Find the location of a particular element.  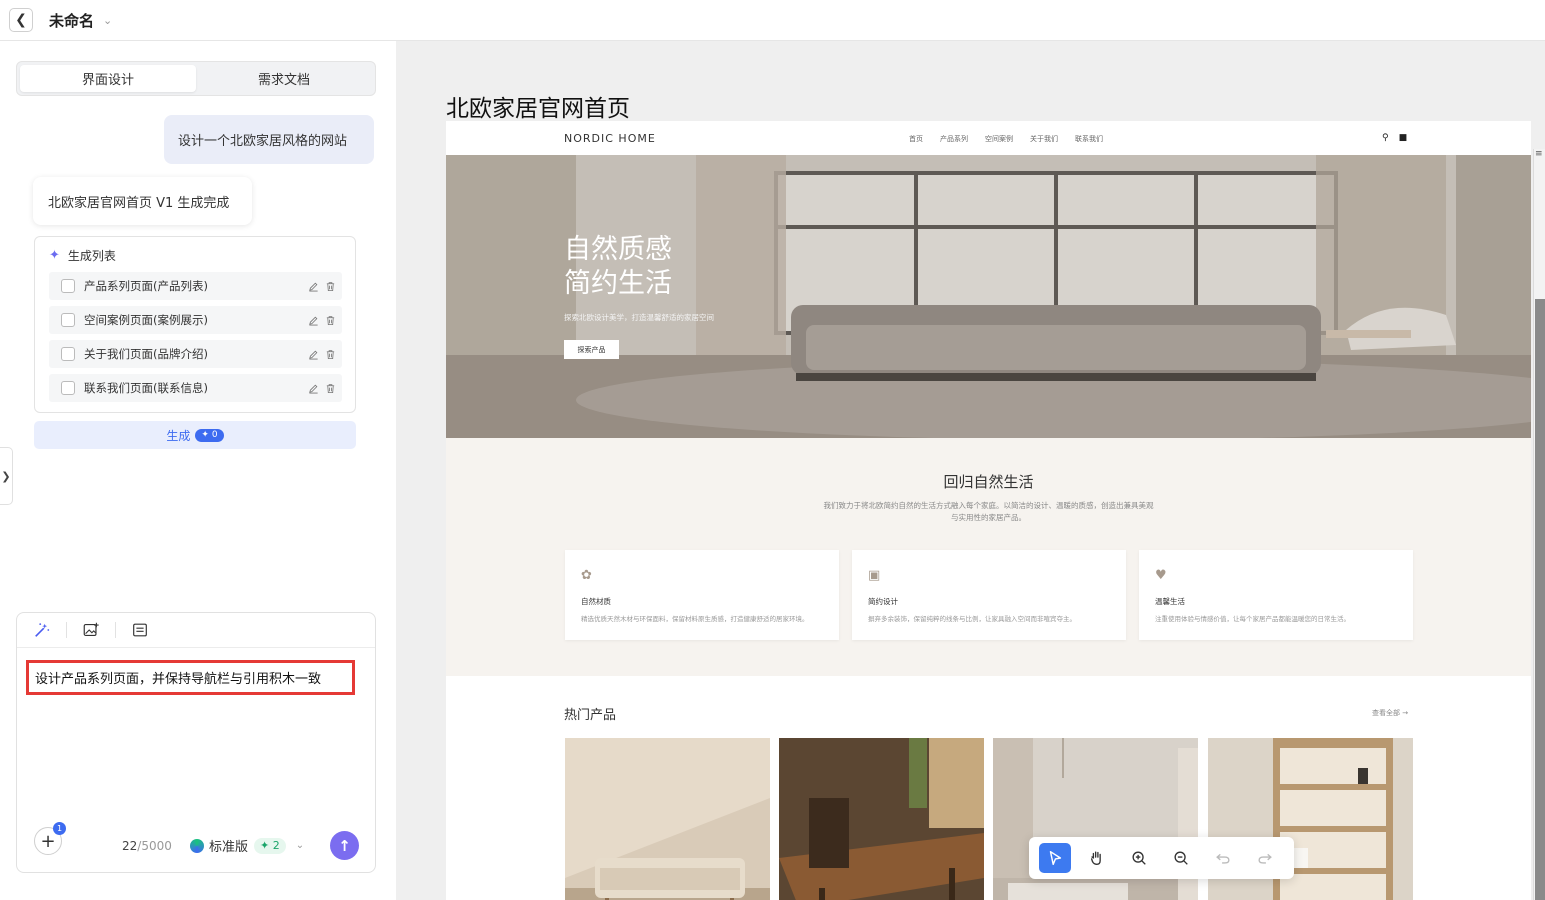

item-label: 空间案例页面(案例展示) is located at coordinates (146, 320).